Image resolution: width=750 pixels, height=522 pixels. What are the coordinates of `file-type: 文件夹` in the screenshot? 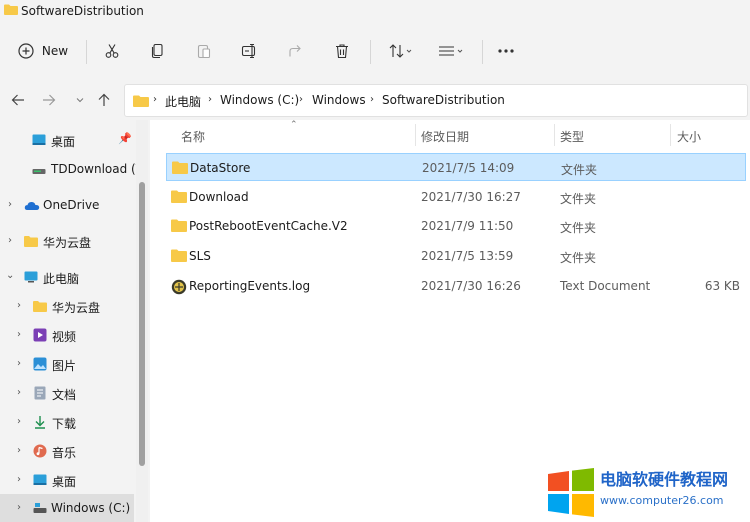 It's located at (578, 228).